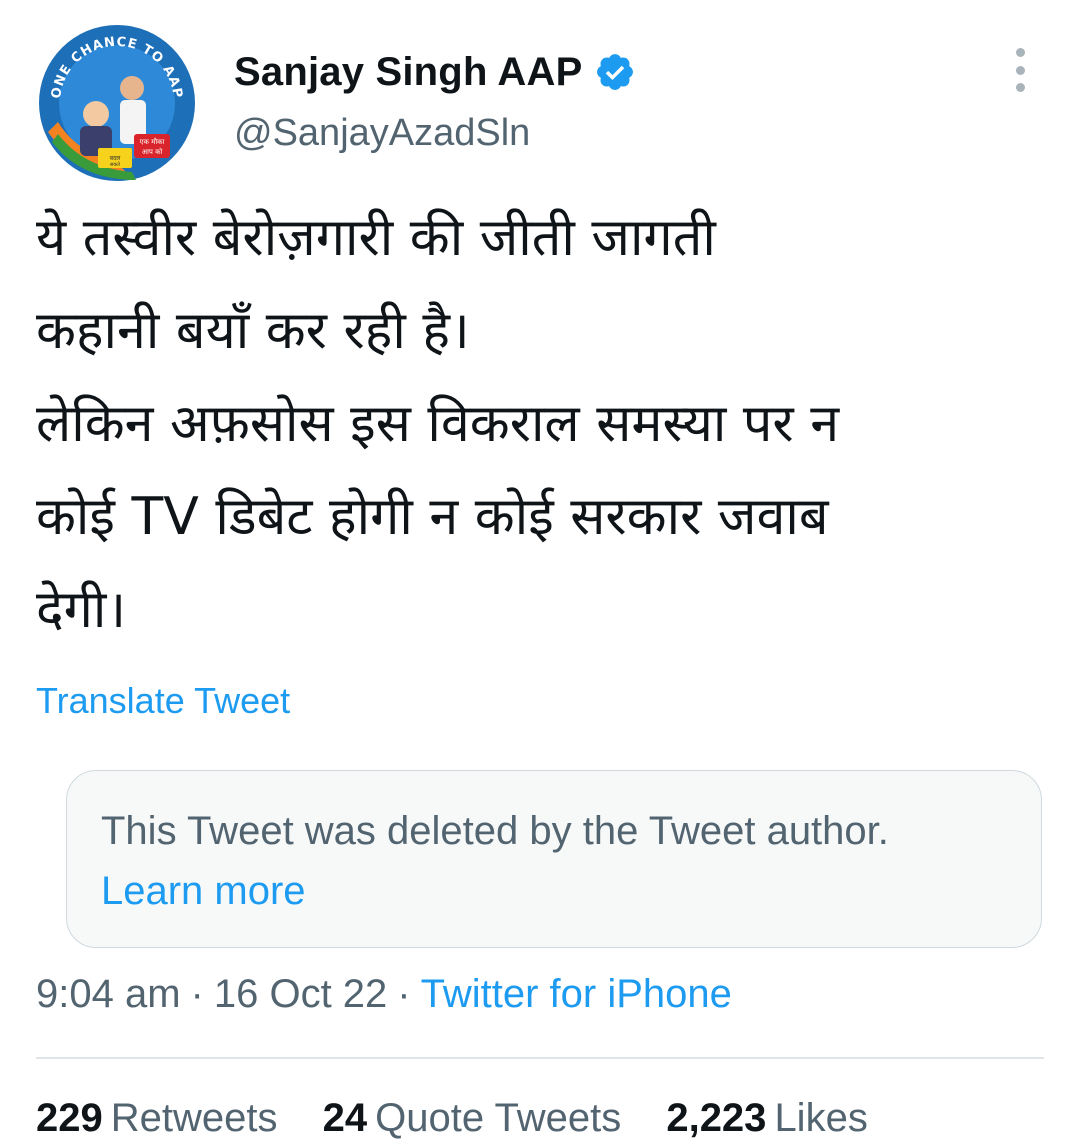 Image resolution: width=1080 pixels, height=1141 pixels. I want to click on avatar-sign-text: बदल, so click(116, 158).